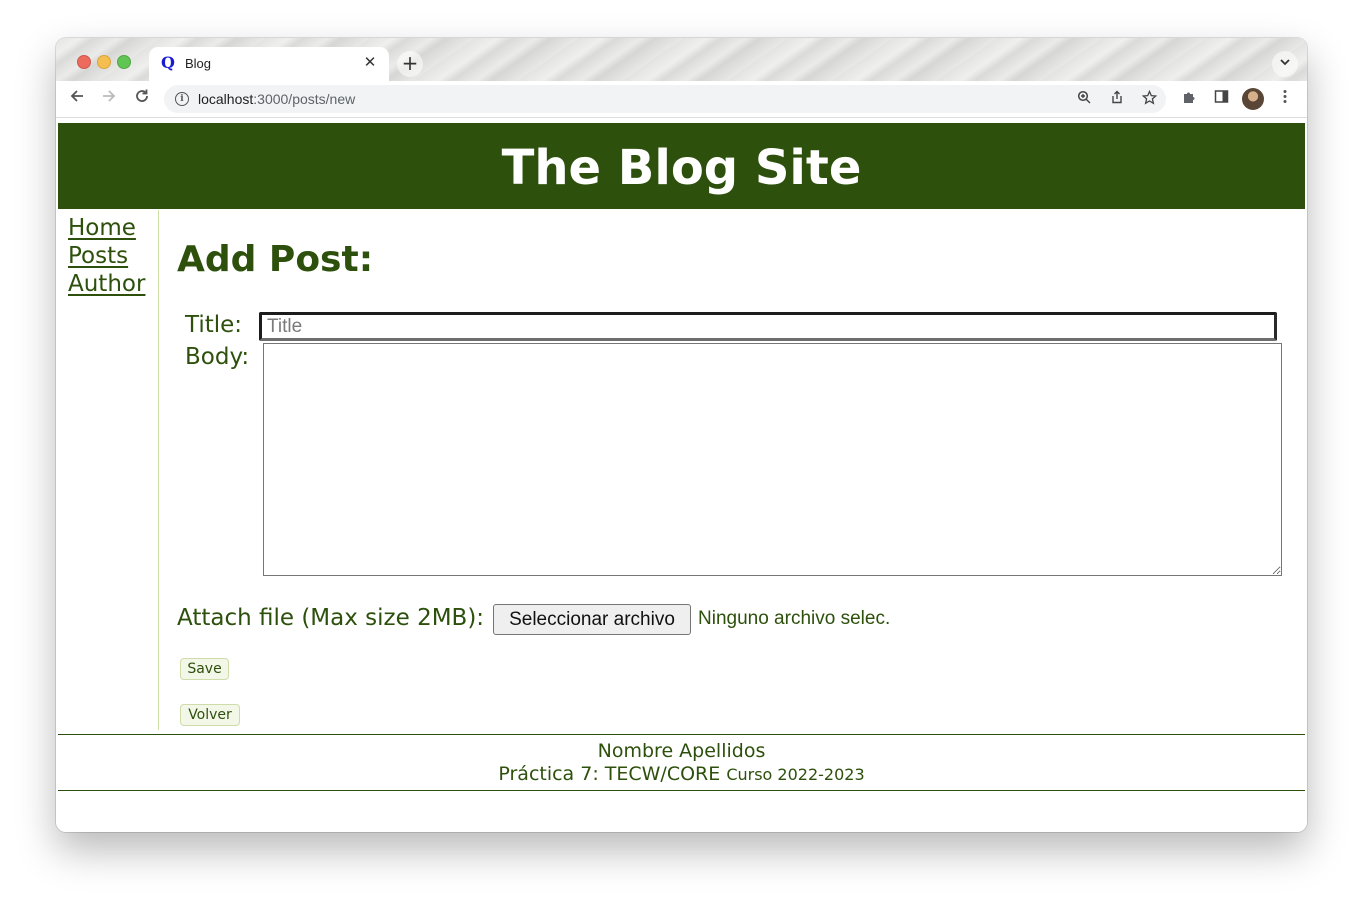  I want to click on more-menu-icon, so click(1285, 99).